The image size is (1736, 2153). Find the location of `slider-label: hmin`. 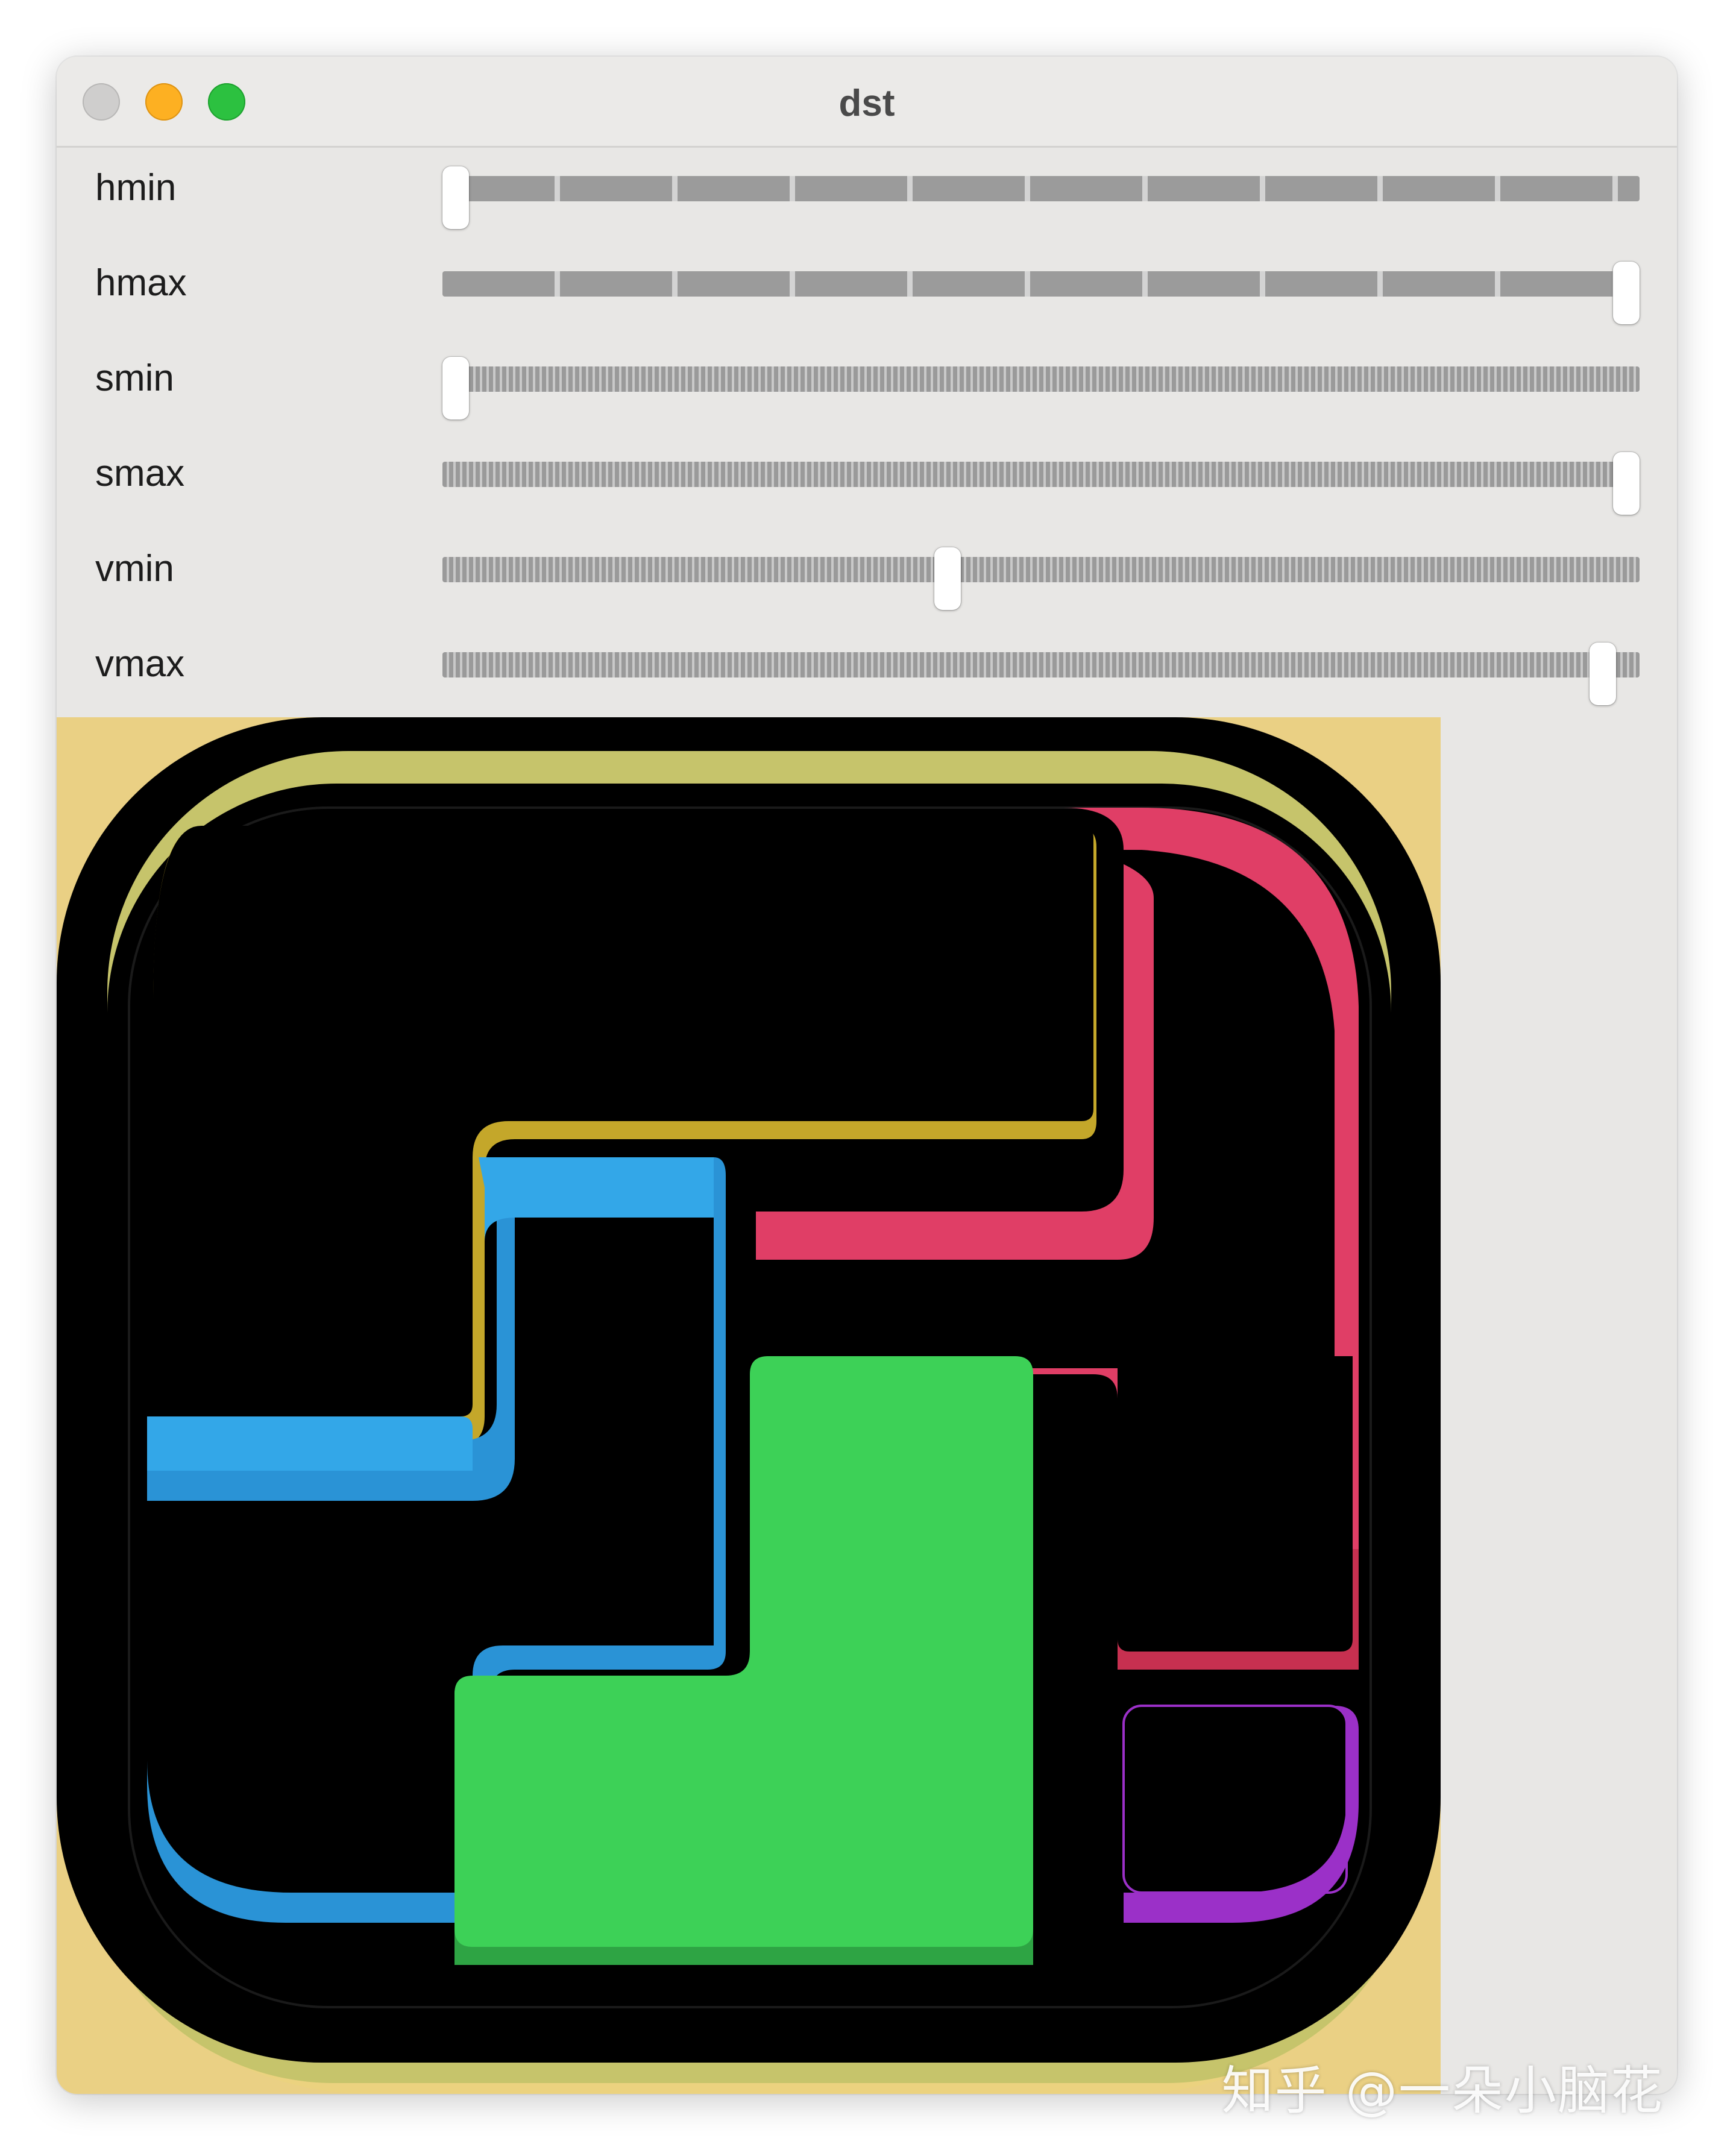

slider-label: hmin is located at coordinates (136, 188).